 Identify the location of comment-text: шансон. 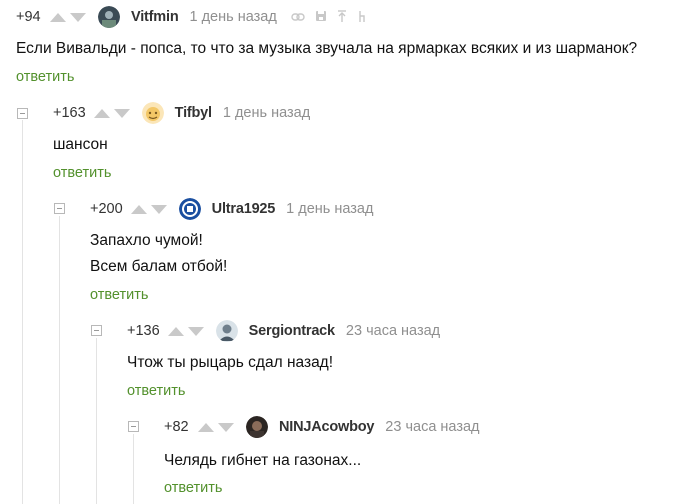
(80, 145).